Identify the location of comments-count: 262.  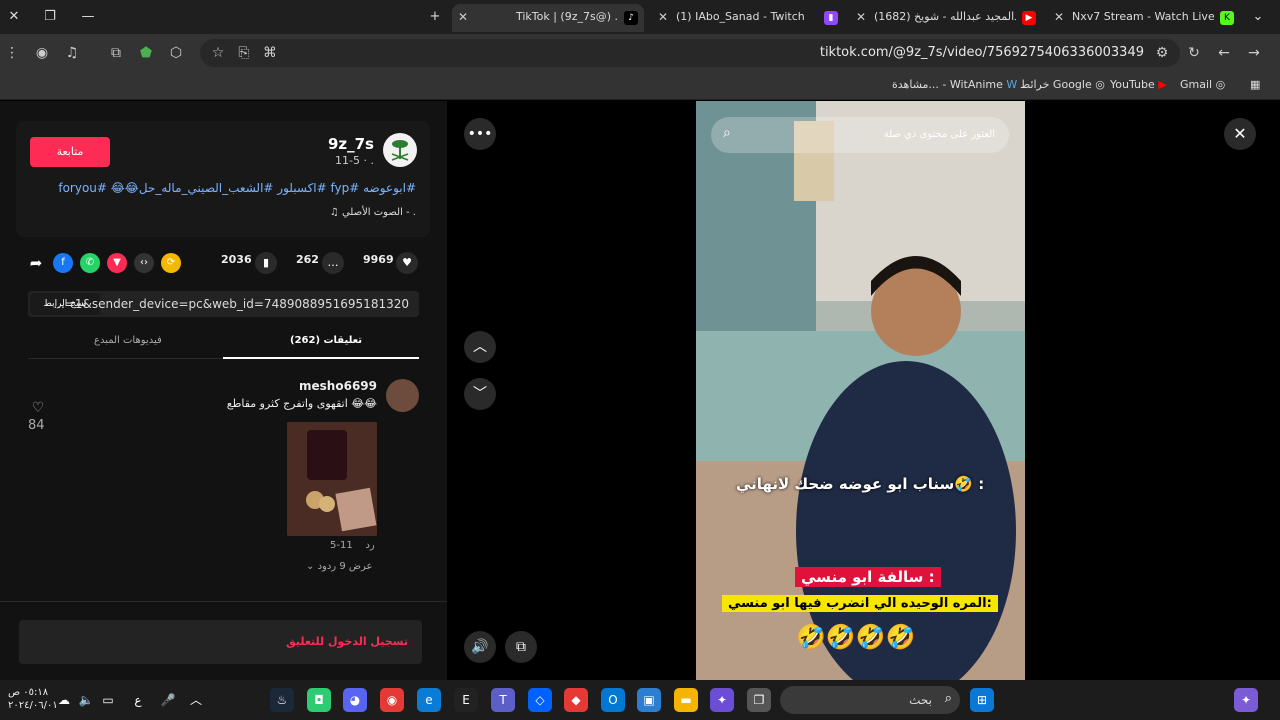
(307, 259).